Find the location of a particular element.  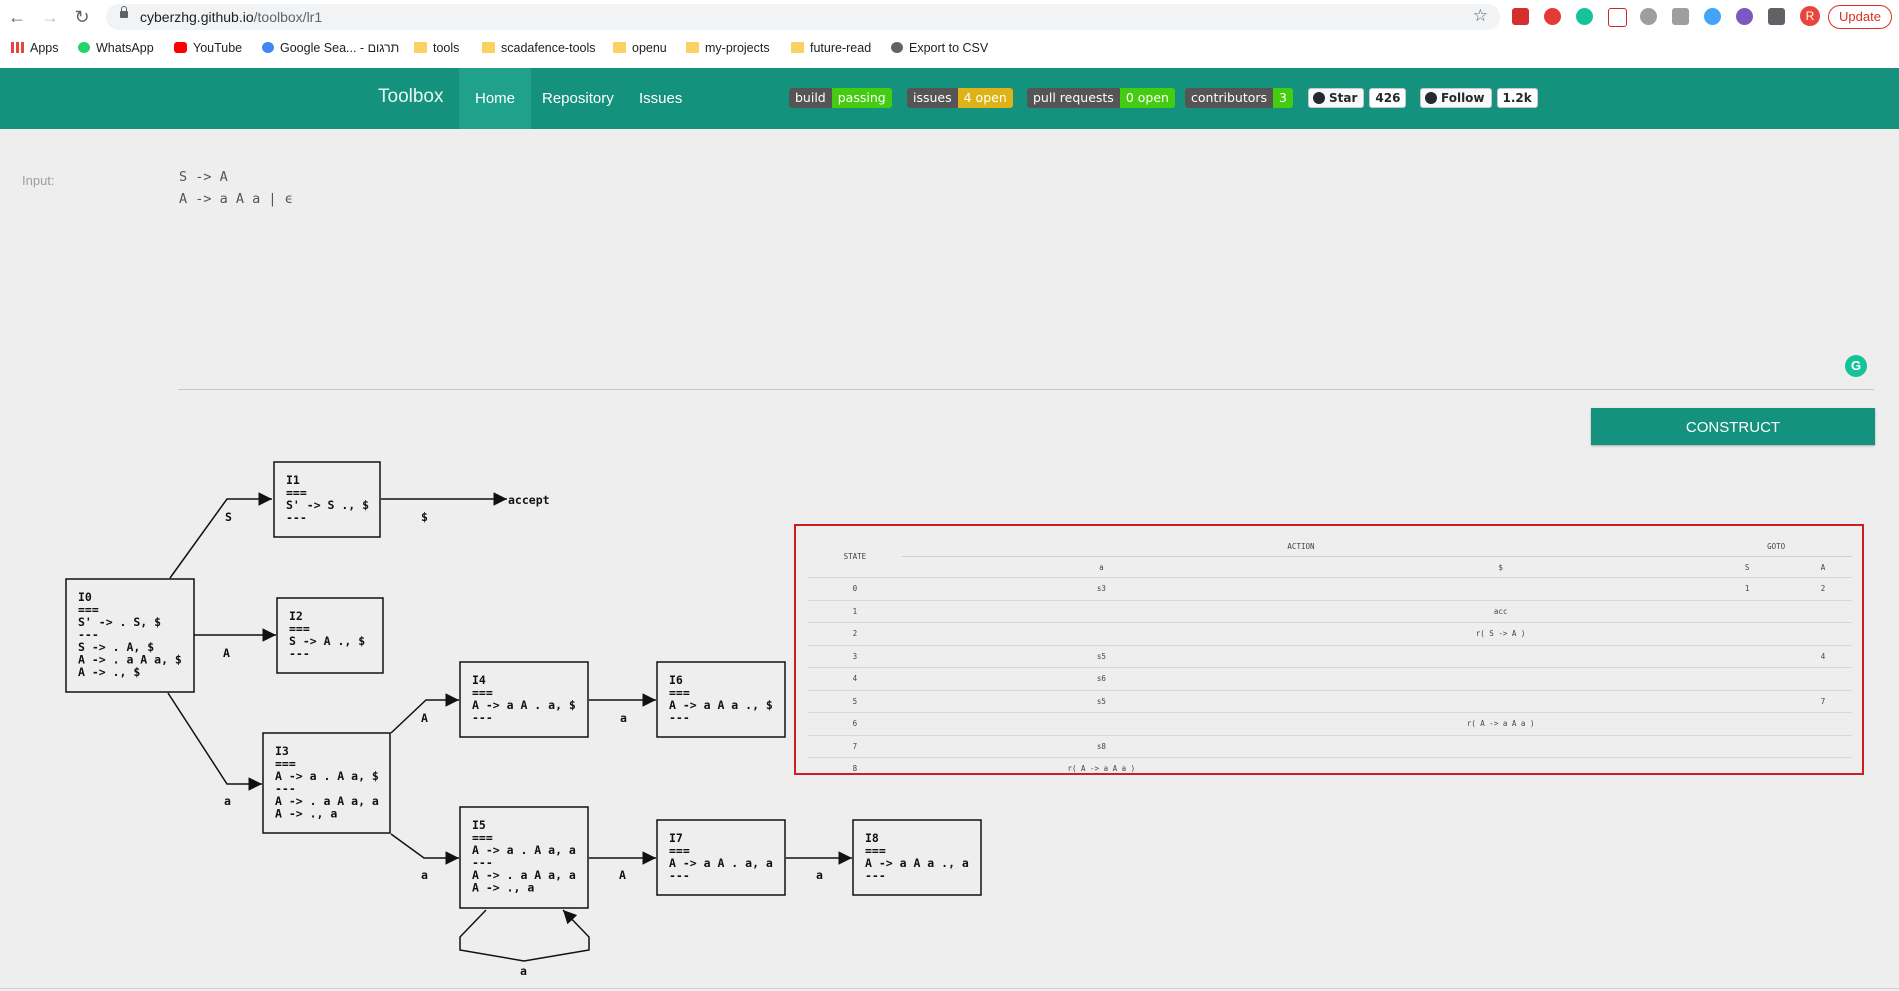

extension-translate-icon is located at coordinates (1617, 17).